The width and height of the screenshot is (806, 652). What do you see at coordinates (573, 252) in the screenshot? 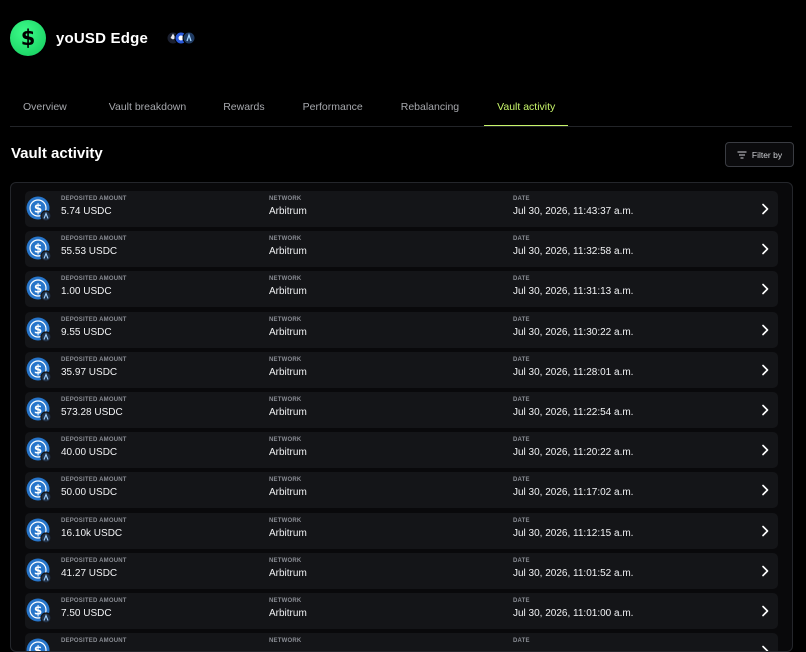
I see `date-value: Jul 30, 2026, 11:32:58 a.m.` at bounding box center [573, 252].